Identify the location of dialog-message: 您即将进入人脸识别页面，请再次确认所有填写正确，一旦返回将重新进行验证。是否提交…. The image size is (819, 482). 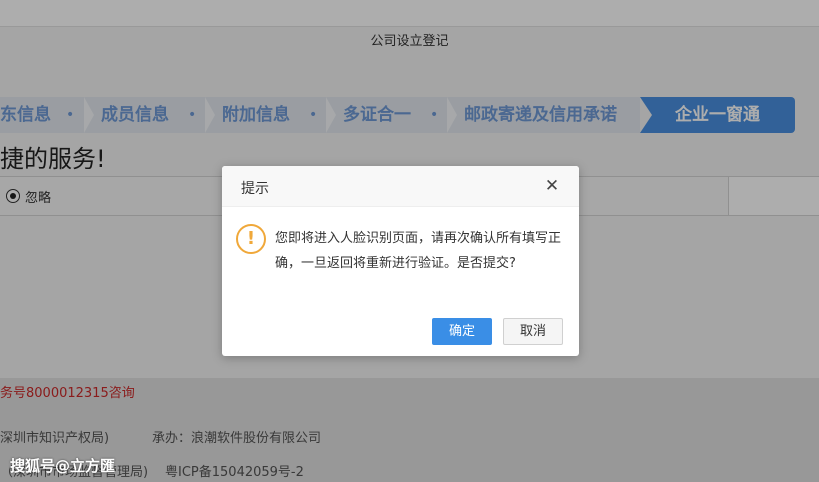
(418, 251).